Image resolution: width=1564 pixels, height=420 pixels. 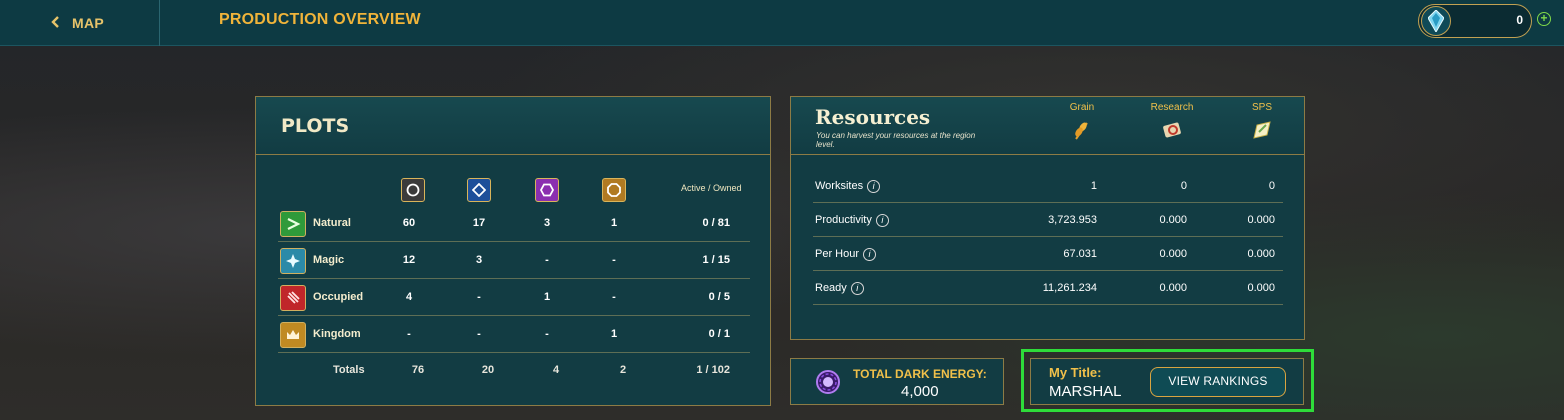 I want to click on totals-label: Totals, so click(x=349, y=370).